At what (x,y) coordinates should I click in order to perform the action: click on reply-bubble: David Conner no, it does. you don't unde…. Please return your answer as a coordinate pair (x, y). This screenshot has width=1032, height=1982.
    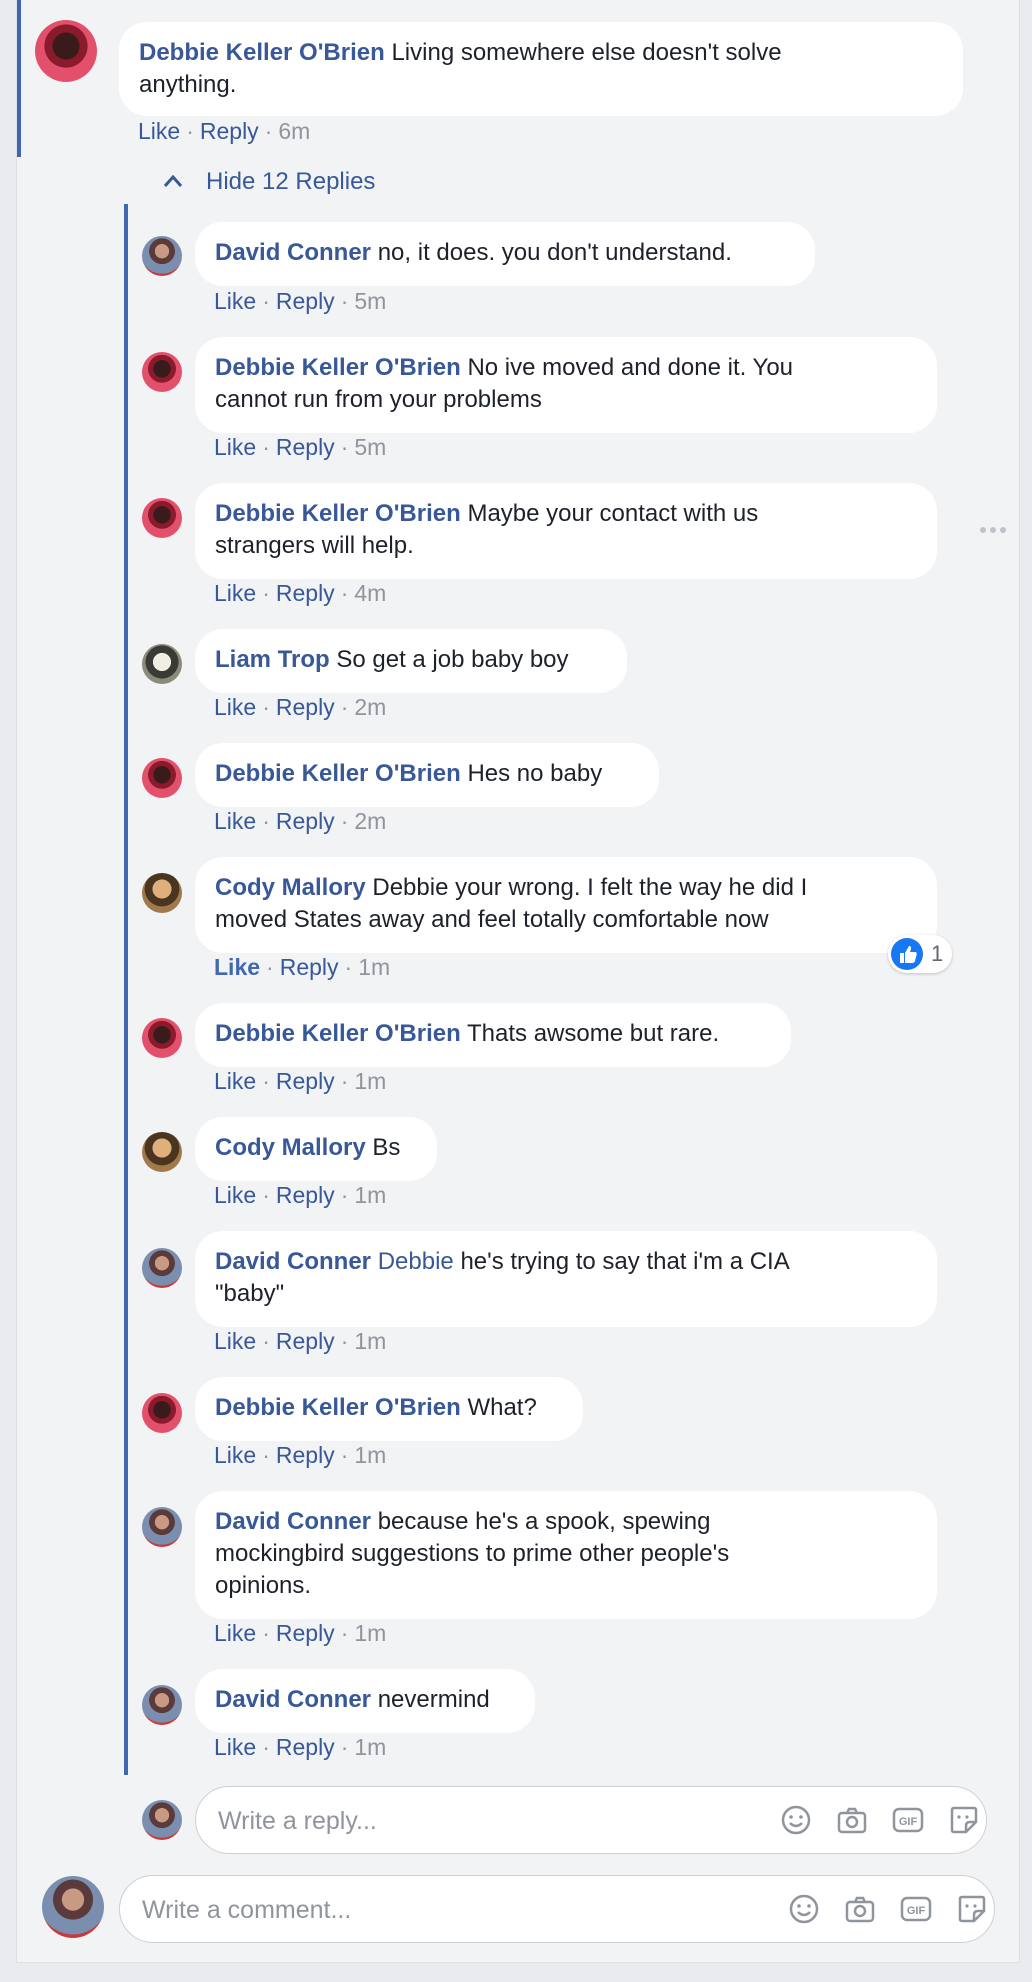
    Looking at the image, I should click on (505, 254).